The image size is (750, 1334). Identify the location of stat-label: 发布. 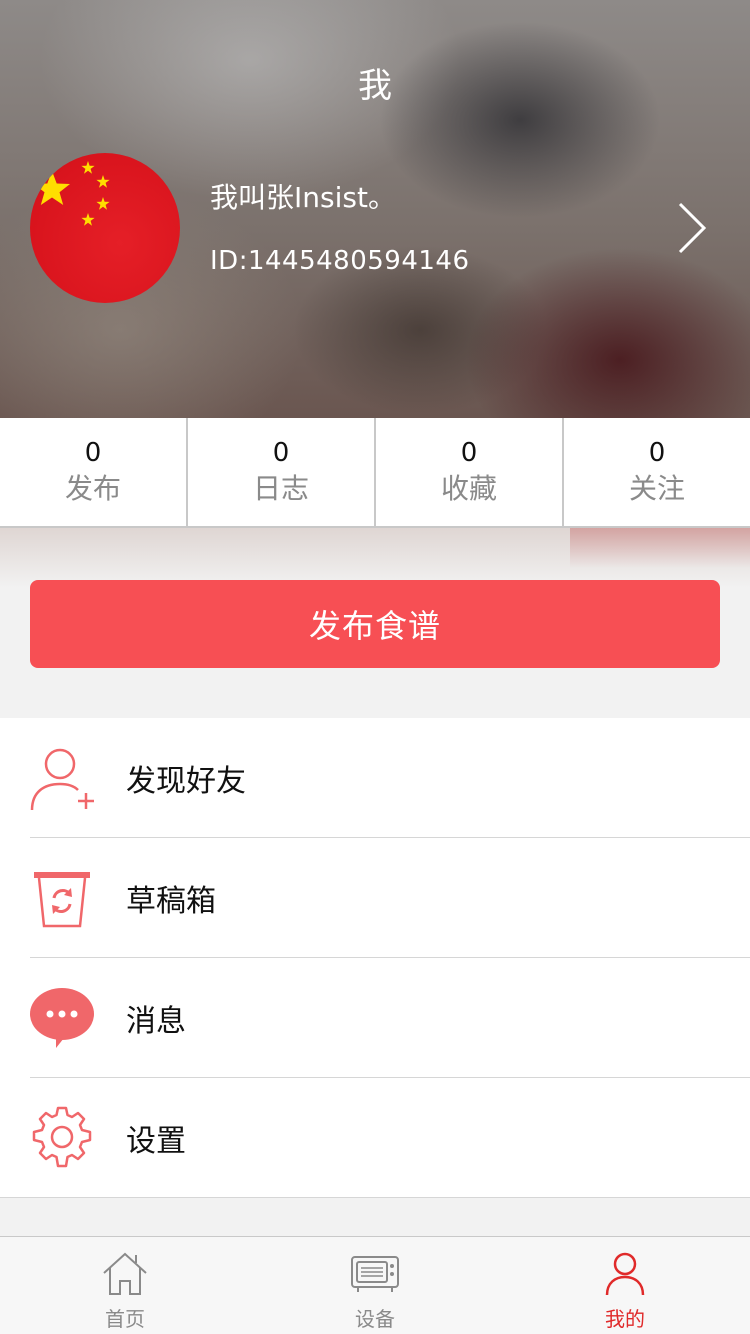
(92, 488).